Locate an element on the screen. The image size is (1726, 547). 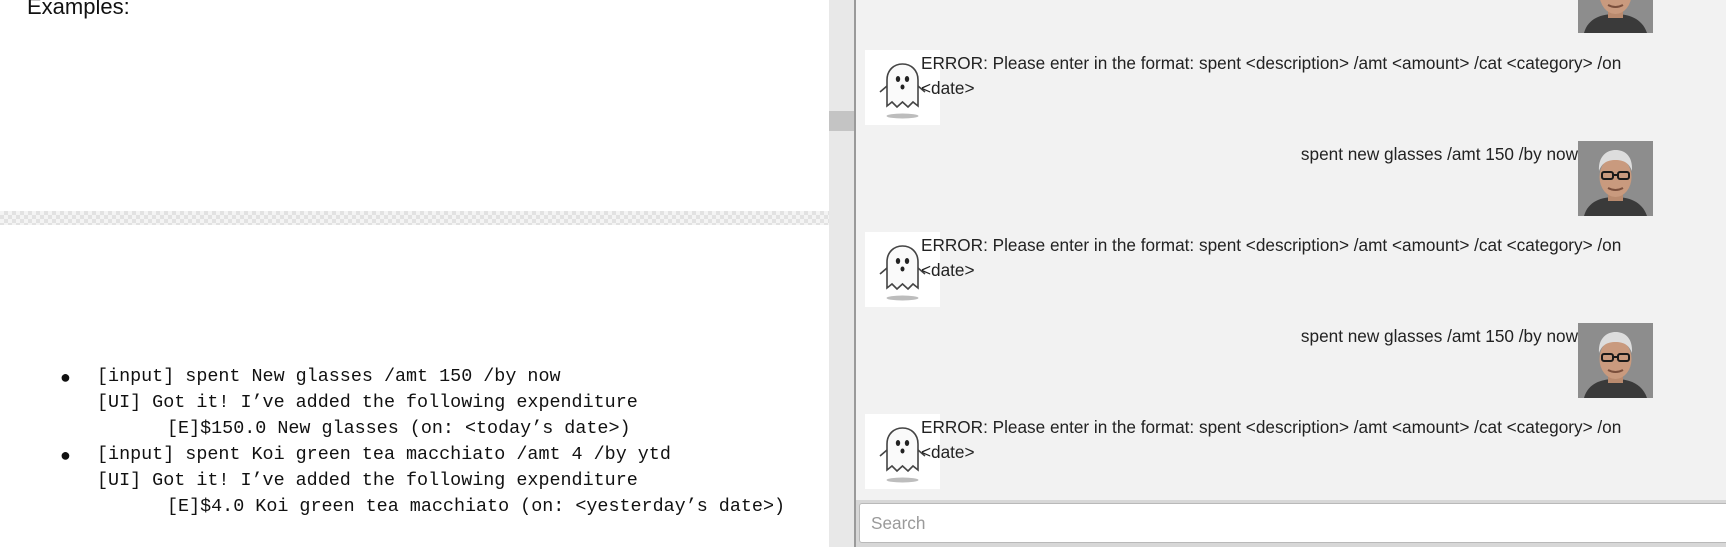
divider-handle is located at coordinates (841, 121).